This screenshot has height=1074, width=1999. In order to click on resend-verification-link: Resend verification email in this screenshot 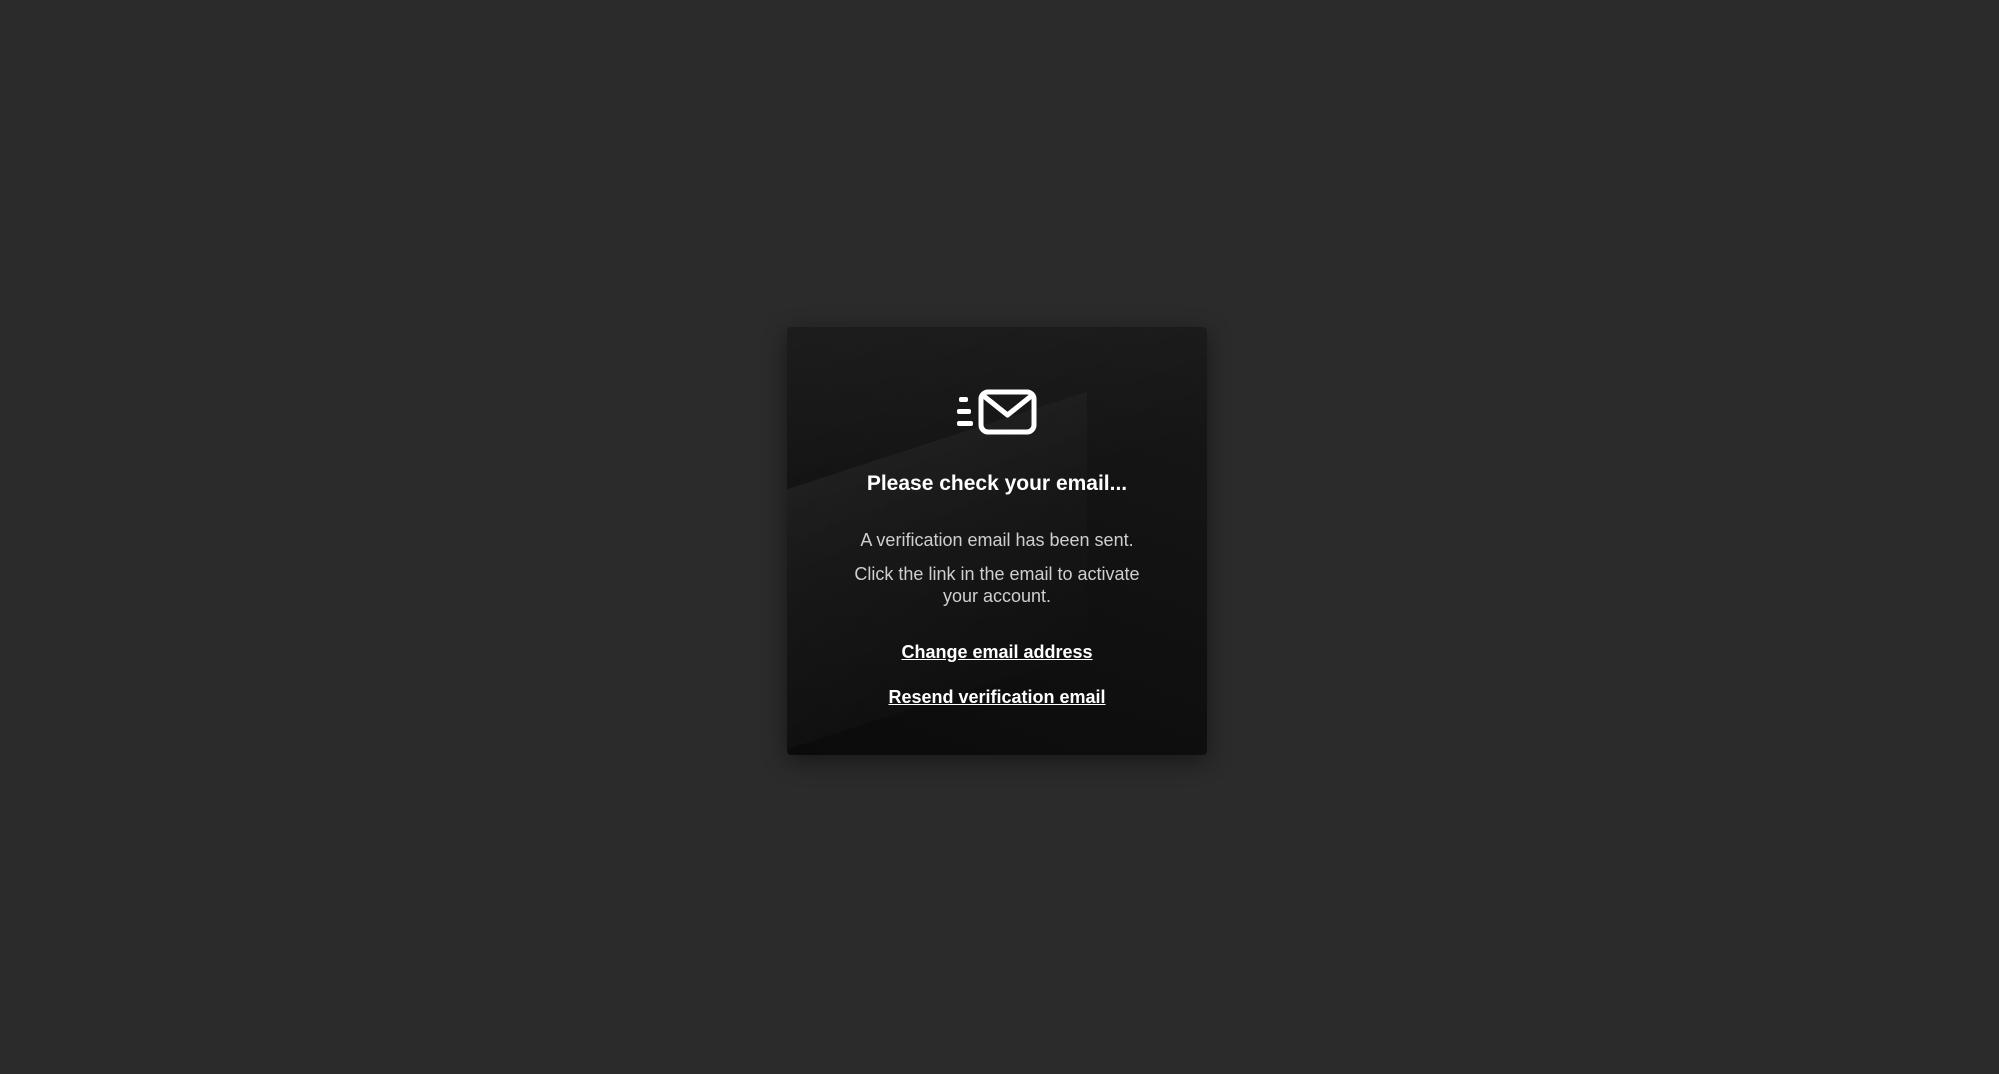, I will do `click(997, 697)`.